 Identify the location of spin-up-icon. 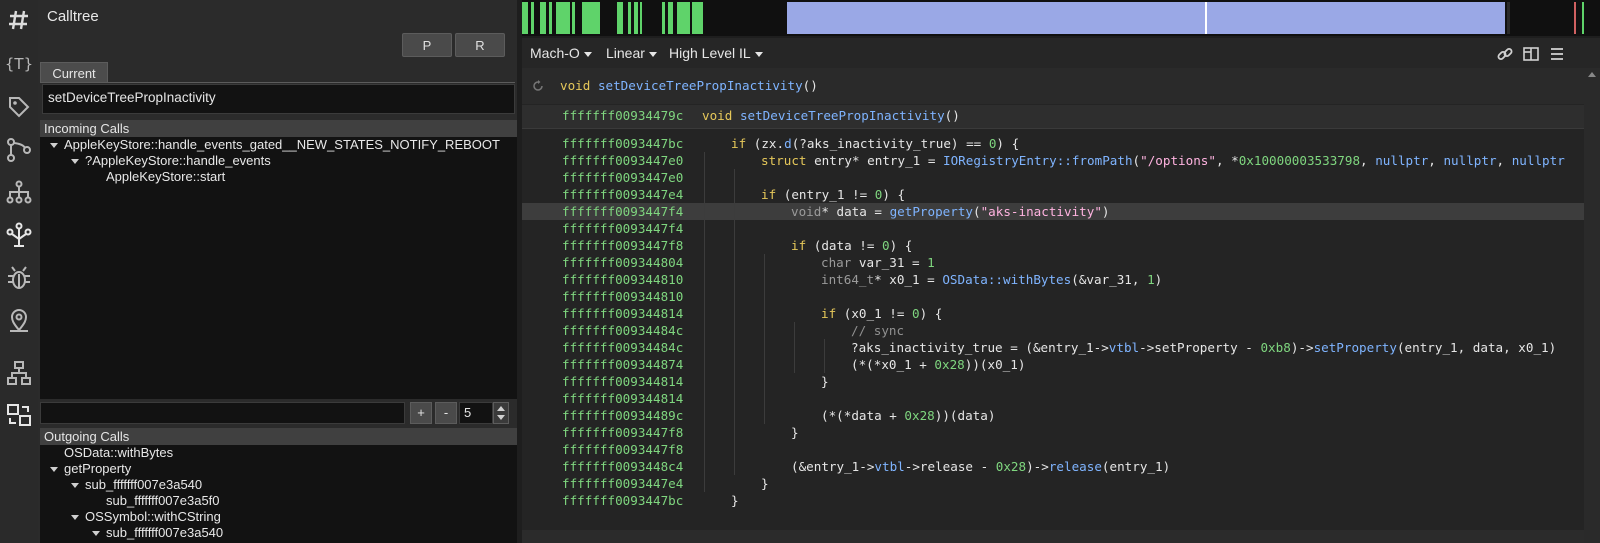
(501, 408).